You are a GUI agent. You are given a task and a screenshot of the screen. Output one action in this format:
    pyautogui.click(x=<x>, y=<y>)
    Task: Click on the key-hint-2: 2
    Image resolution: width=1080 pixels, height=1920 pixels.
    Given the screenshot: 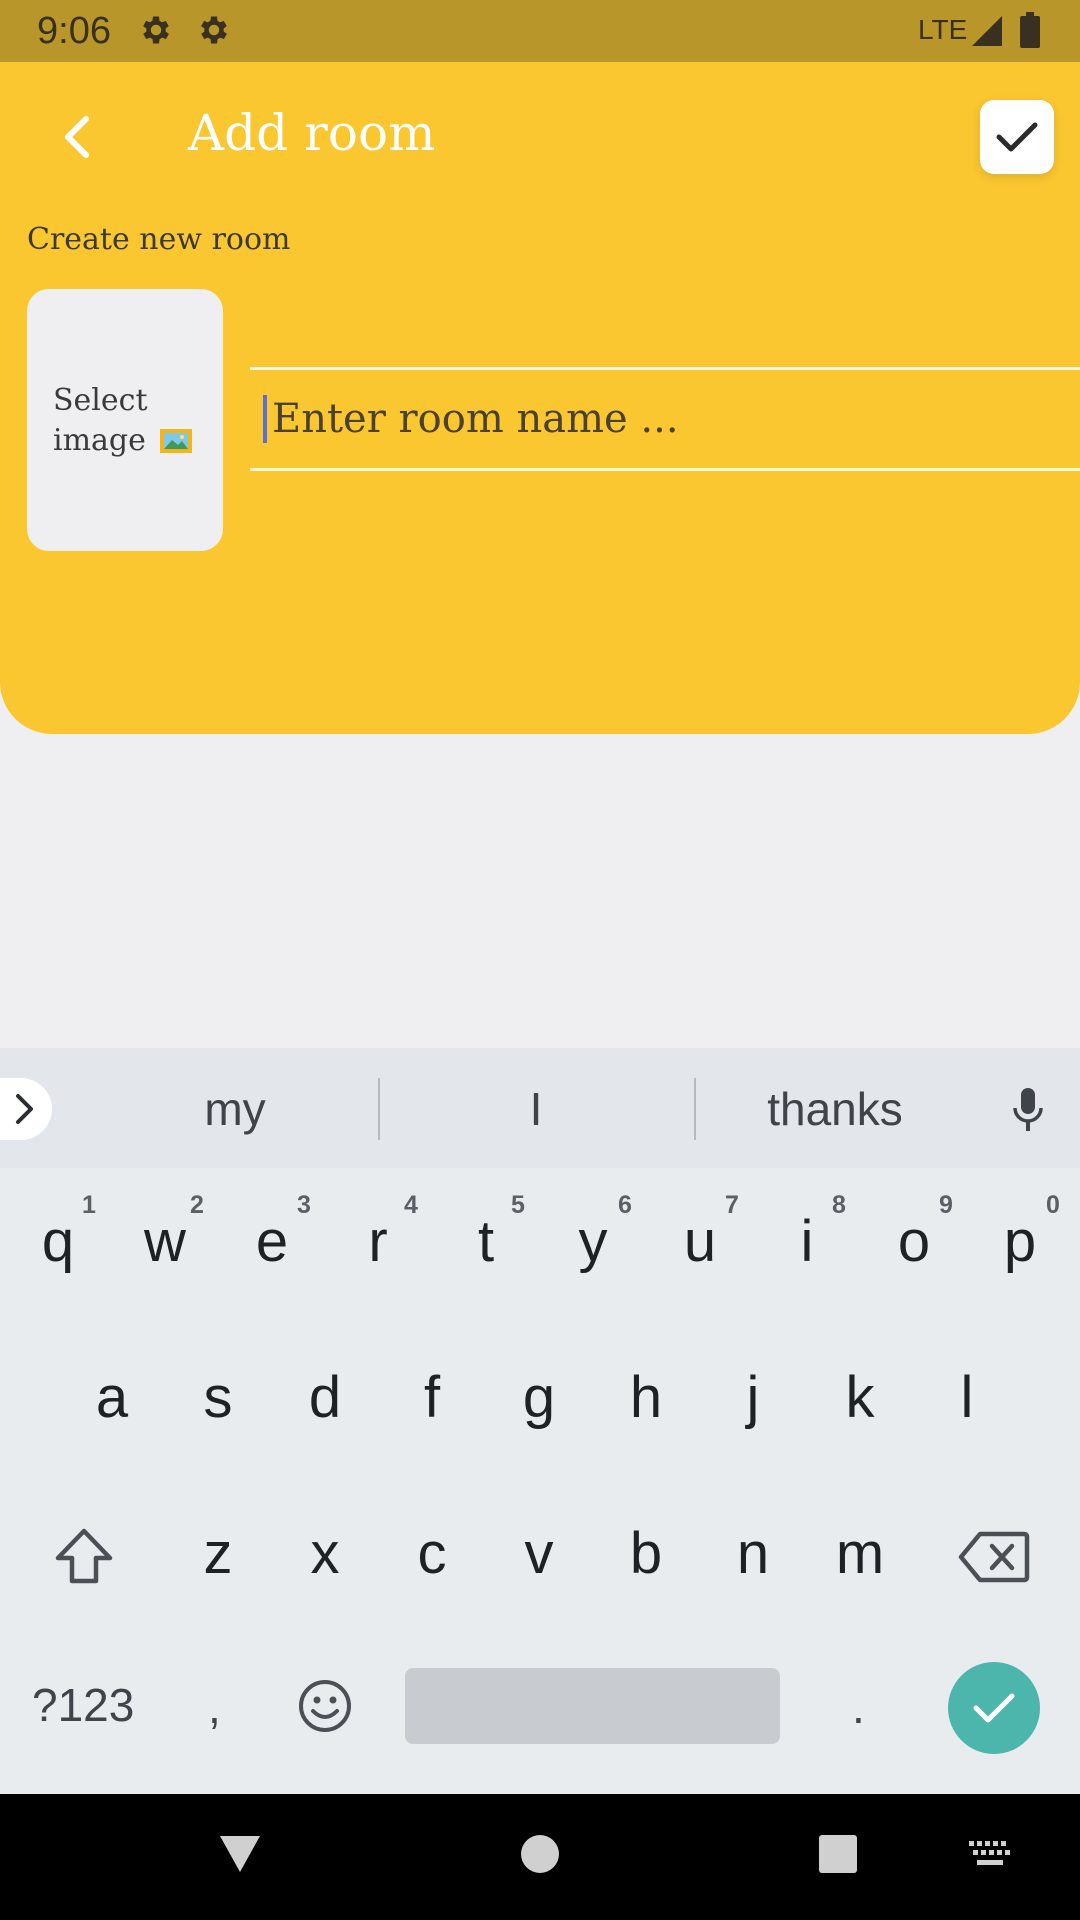 What is the action you would take?
    pyautogui.click(x=197, y=1205)
    